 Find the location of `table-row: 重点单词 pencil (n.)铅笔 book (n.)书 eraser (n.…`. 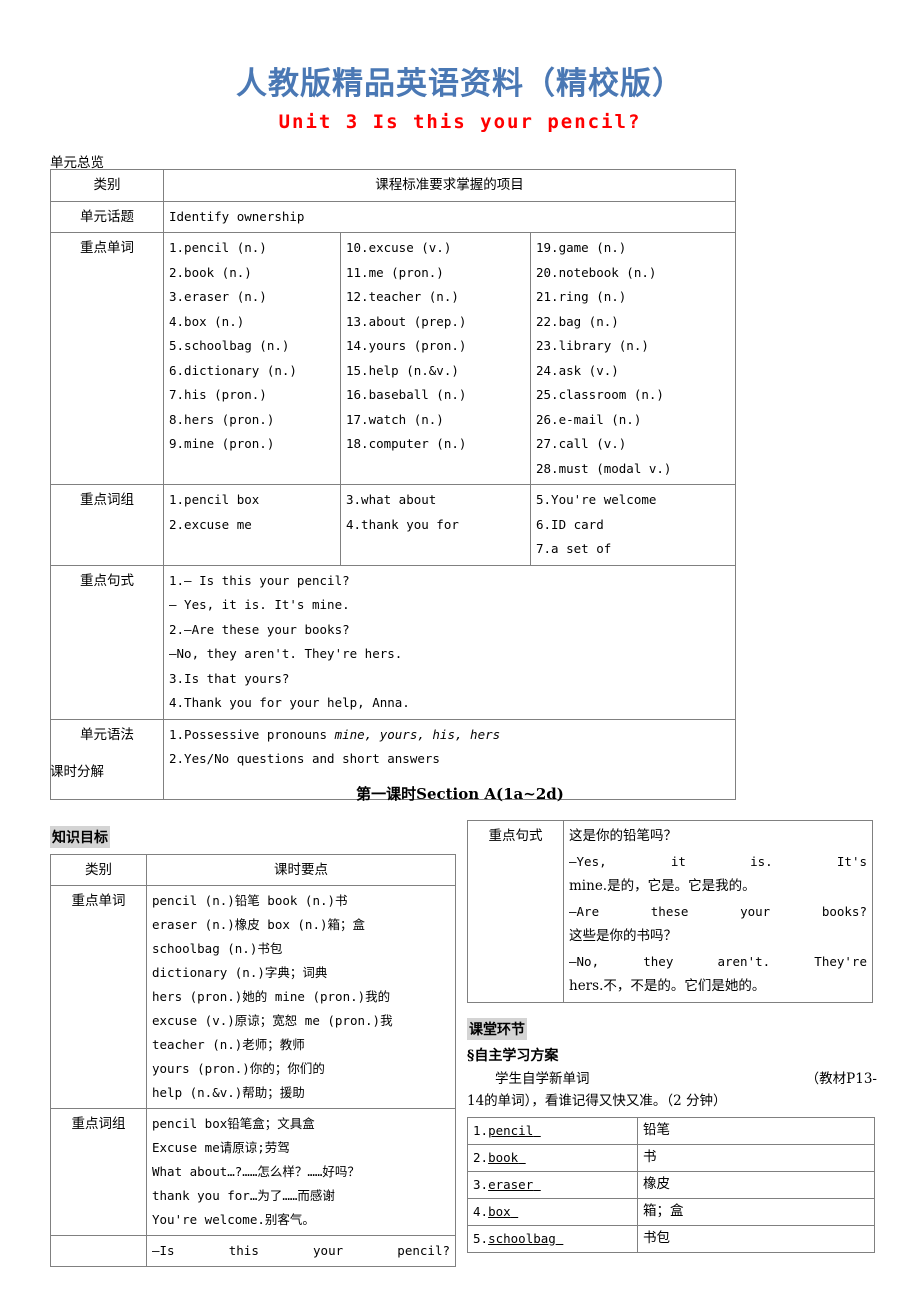

table-row: 重点单词 pencil (n.)铅笔 book (n.)书 eraser (n.… is located at coordinates (253, 997).